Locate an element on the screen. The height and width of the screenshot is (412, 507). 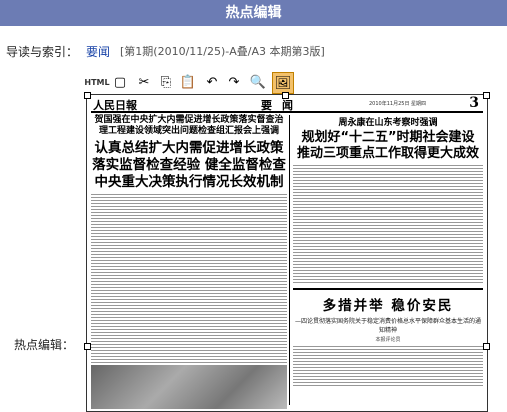
cut-icon: ✂ is located at coordinates (144, 82).